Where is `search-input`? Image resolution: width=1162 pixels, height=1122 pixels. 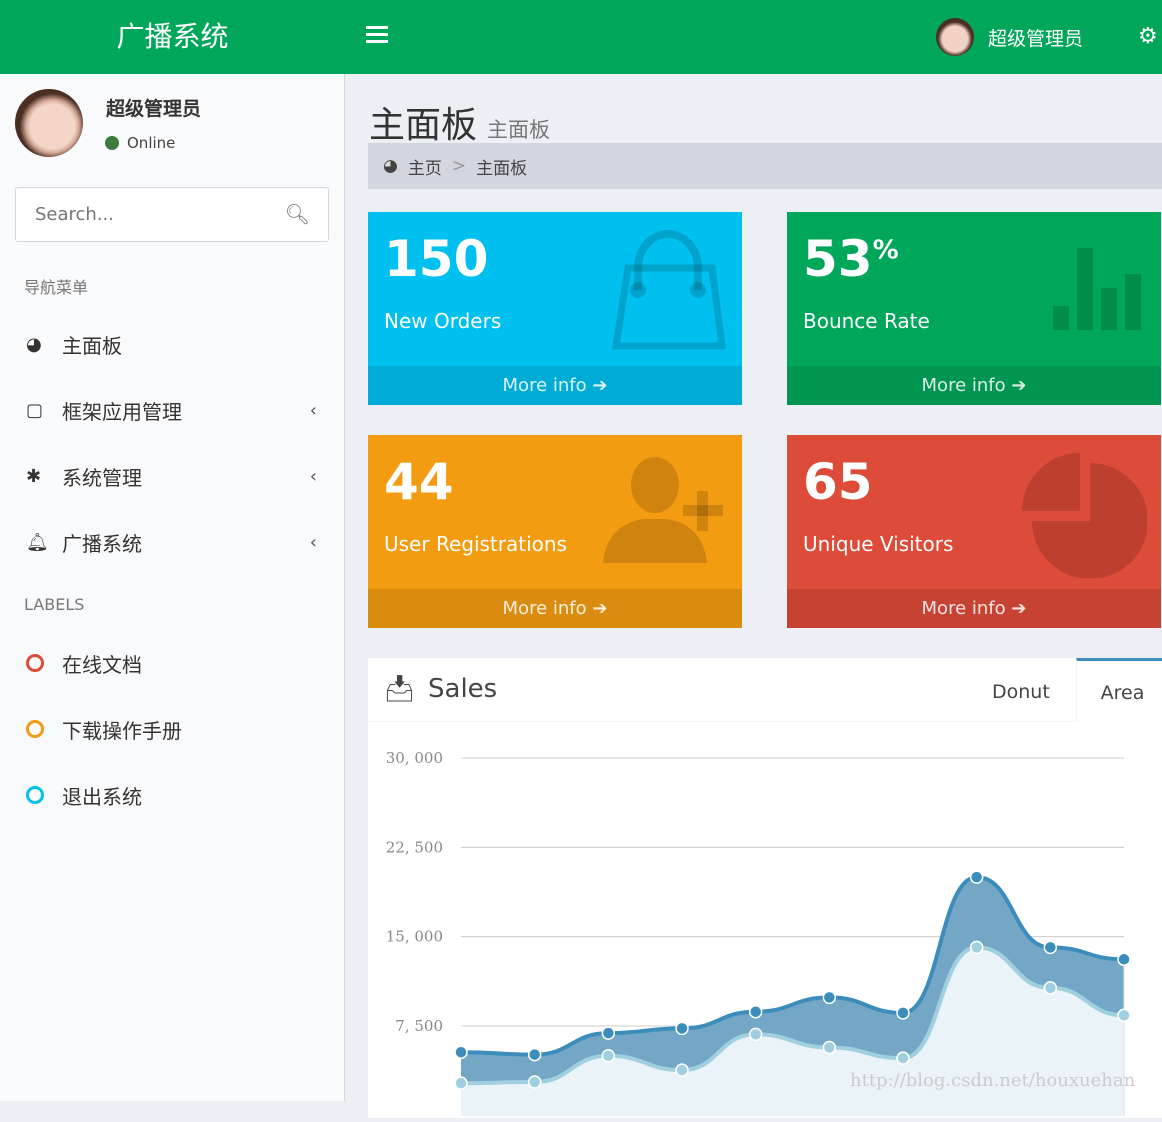
search-input is located at coordinates (141, 214).